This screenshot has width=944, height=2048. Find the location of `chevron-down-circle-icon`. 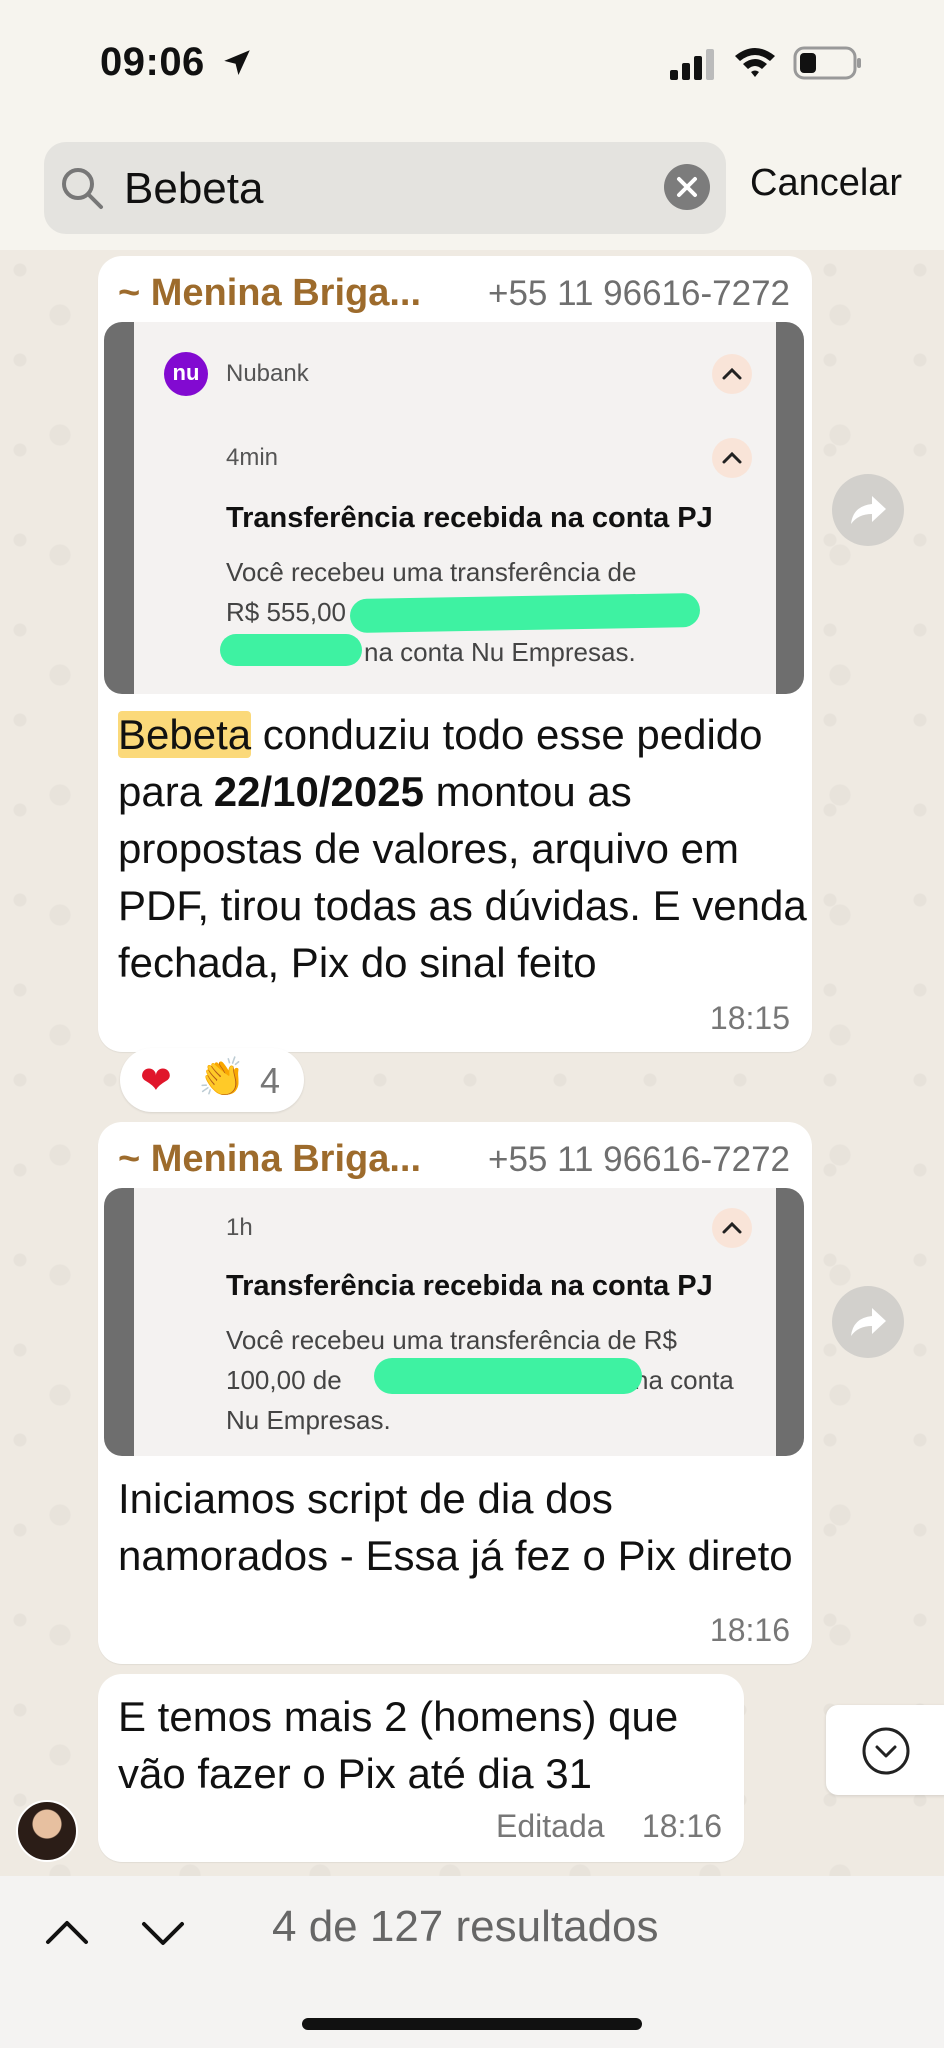

chevron-down-circle-icon is located at coordinates (886, 1751).